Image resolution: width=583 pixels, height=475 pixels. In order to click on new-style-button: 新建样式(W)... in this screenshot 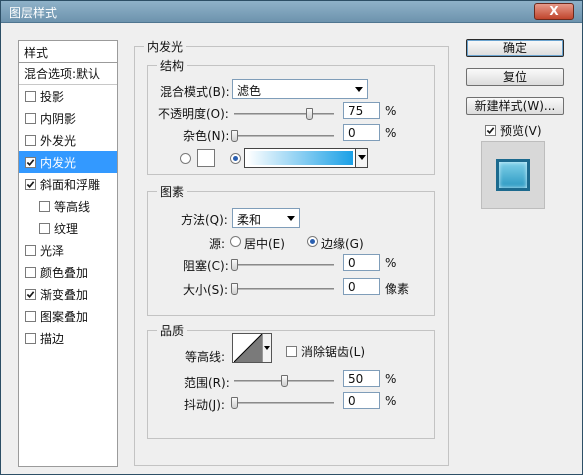, I will do `click(515, 106)`.